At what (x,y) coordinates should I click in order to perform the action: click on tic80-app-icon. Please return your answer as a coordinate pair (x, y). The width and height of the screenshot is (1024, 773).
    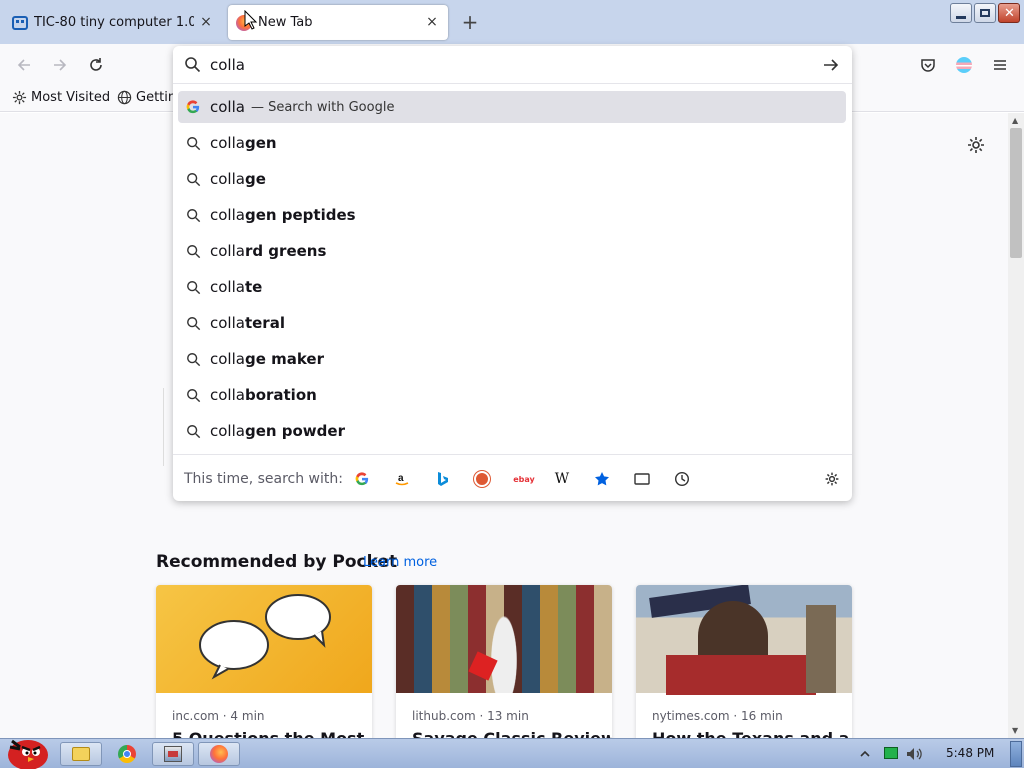
    Looking at the image, I should click on (173, 754).